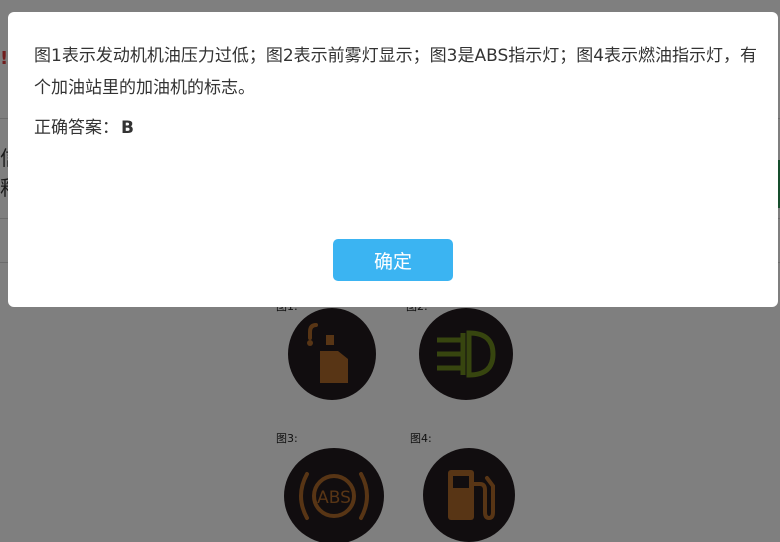 The width and height of the screenshot is (780, 542). Describe the element at coordinates (127, 128) in the screenshot. I see `correct-answer-value: B` at that location.